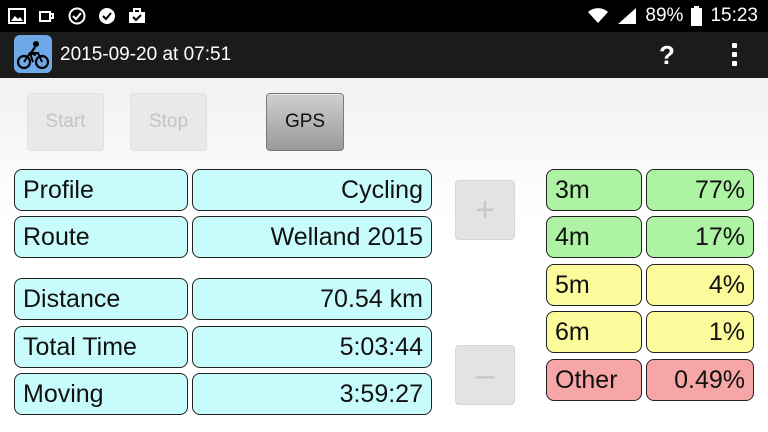  Describe the element at coordinates (734, 15) in the screenshot. I see `clock: 15:23` at that location.